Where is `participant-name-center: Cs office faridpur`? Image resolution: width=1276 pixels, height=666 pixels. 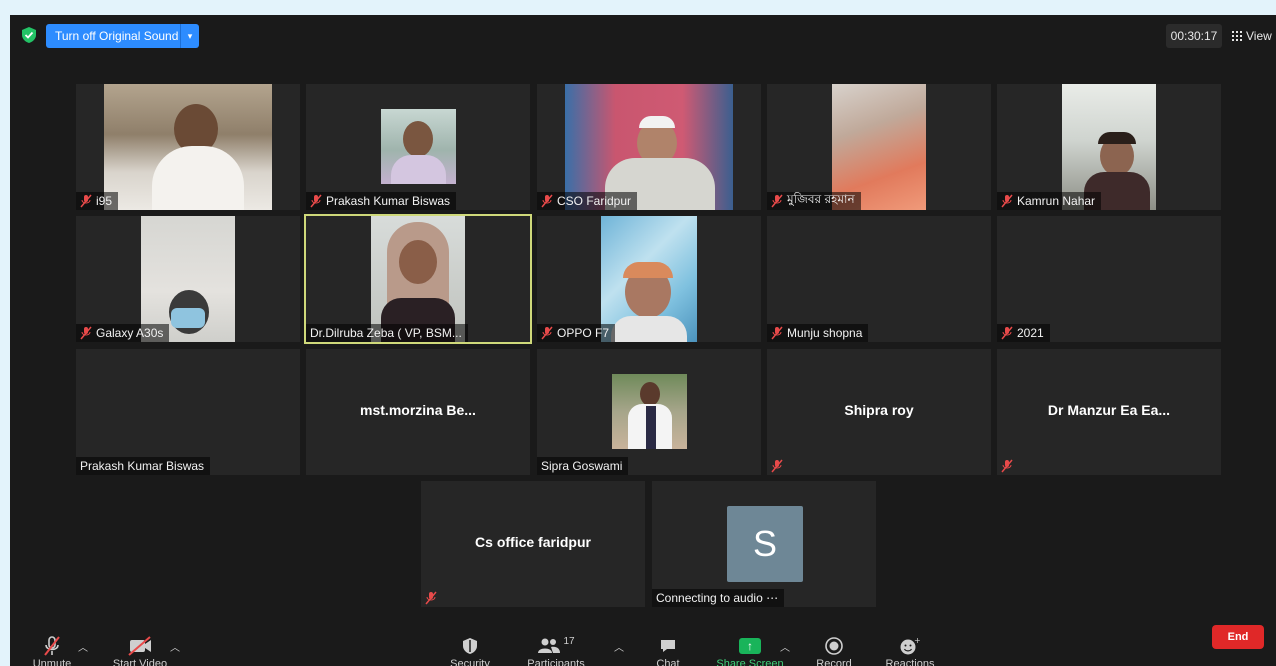
participant-name-center: Cs office faridpur is located at coordinates (533, 542).